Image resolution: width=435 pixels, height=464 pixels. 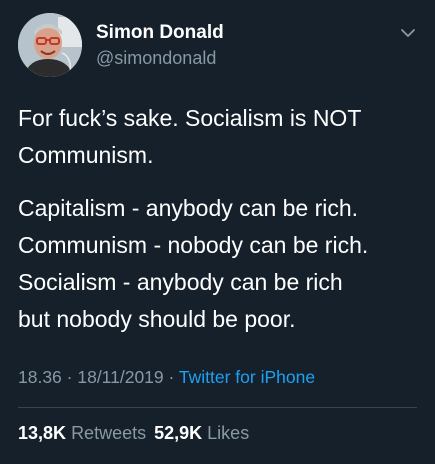 I want to click on tweet-time: 18.36, so click(x=40, y=377).